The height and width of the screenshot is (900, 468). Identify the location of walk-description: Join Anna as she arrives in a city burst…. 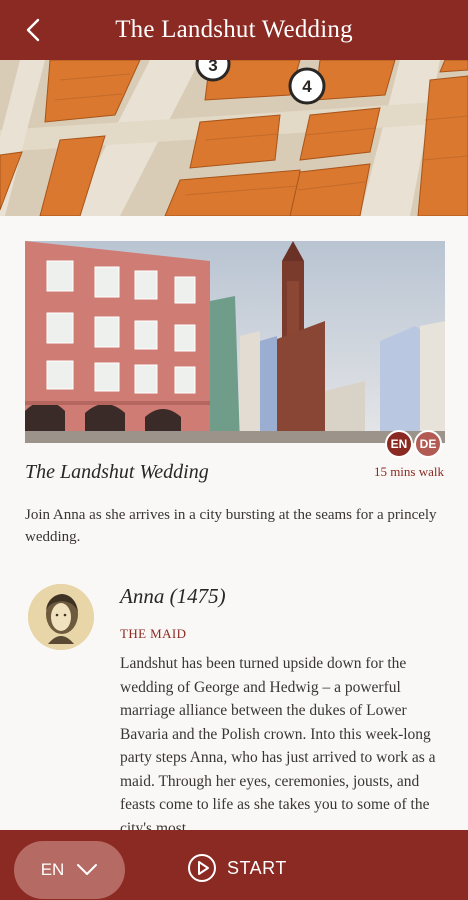
(231, 526).